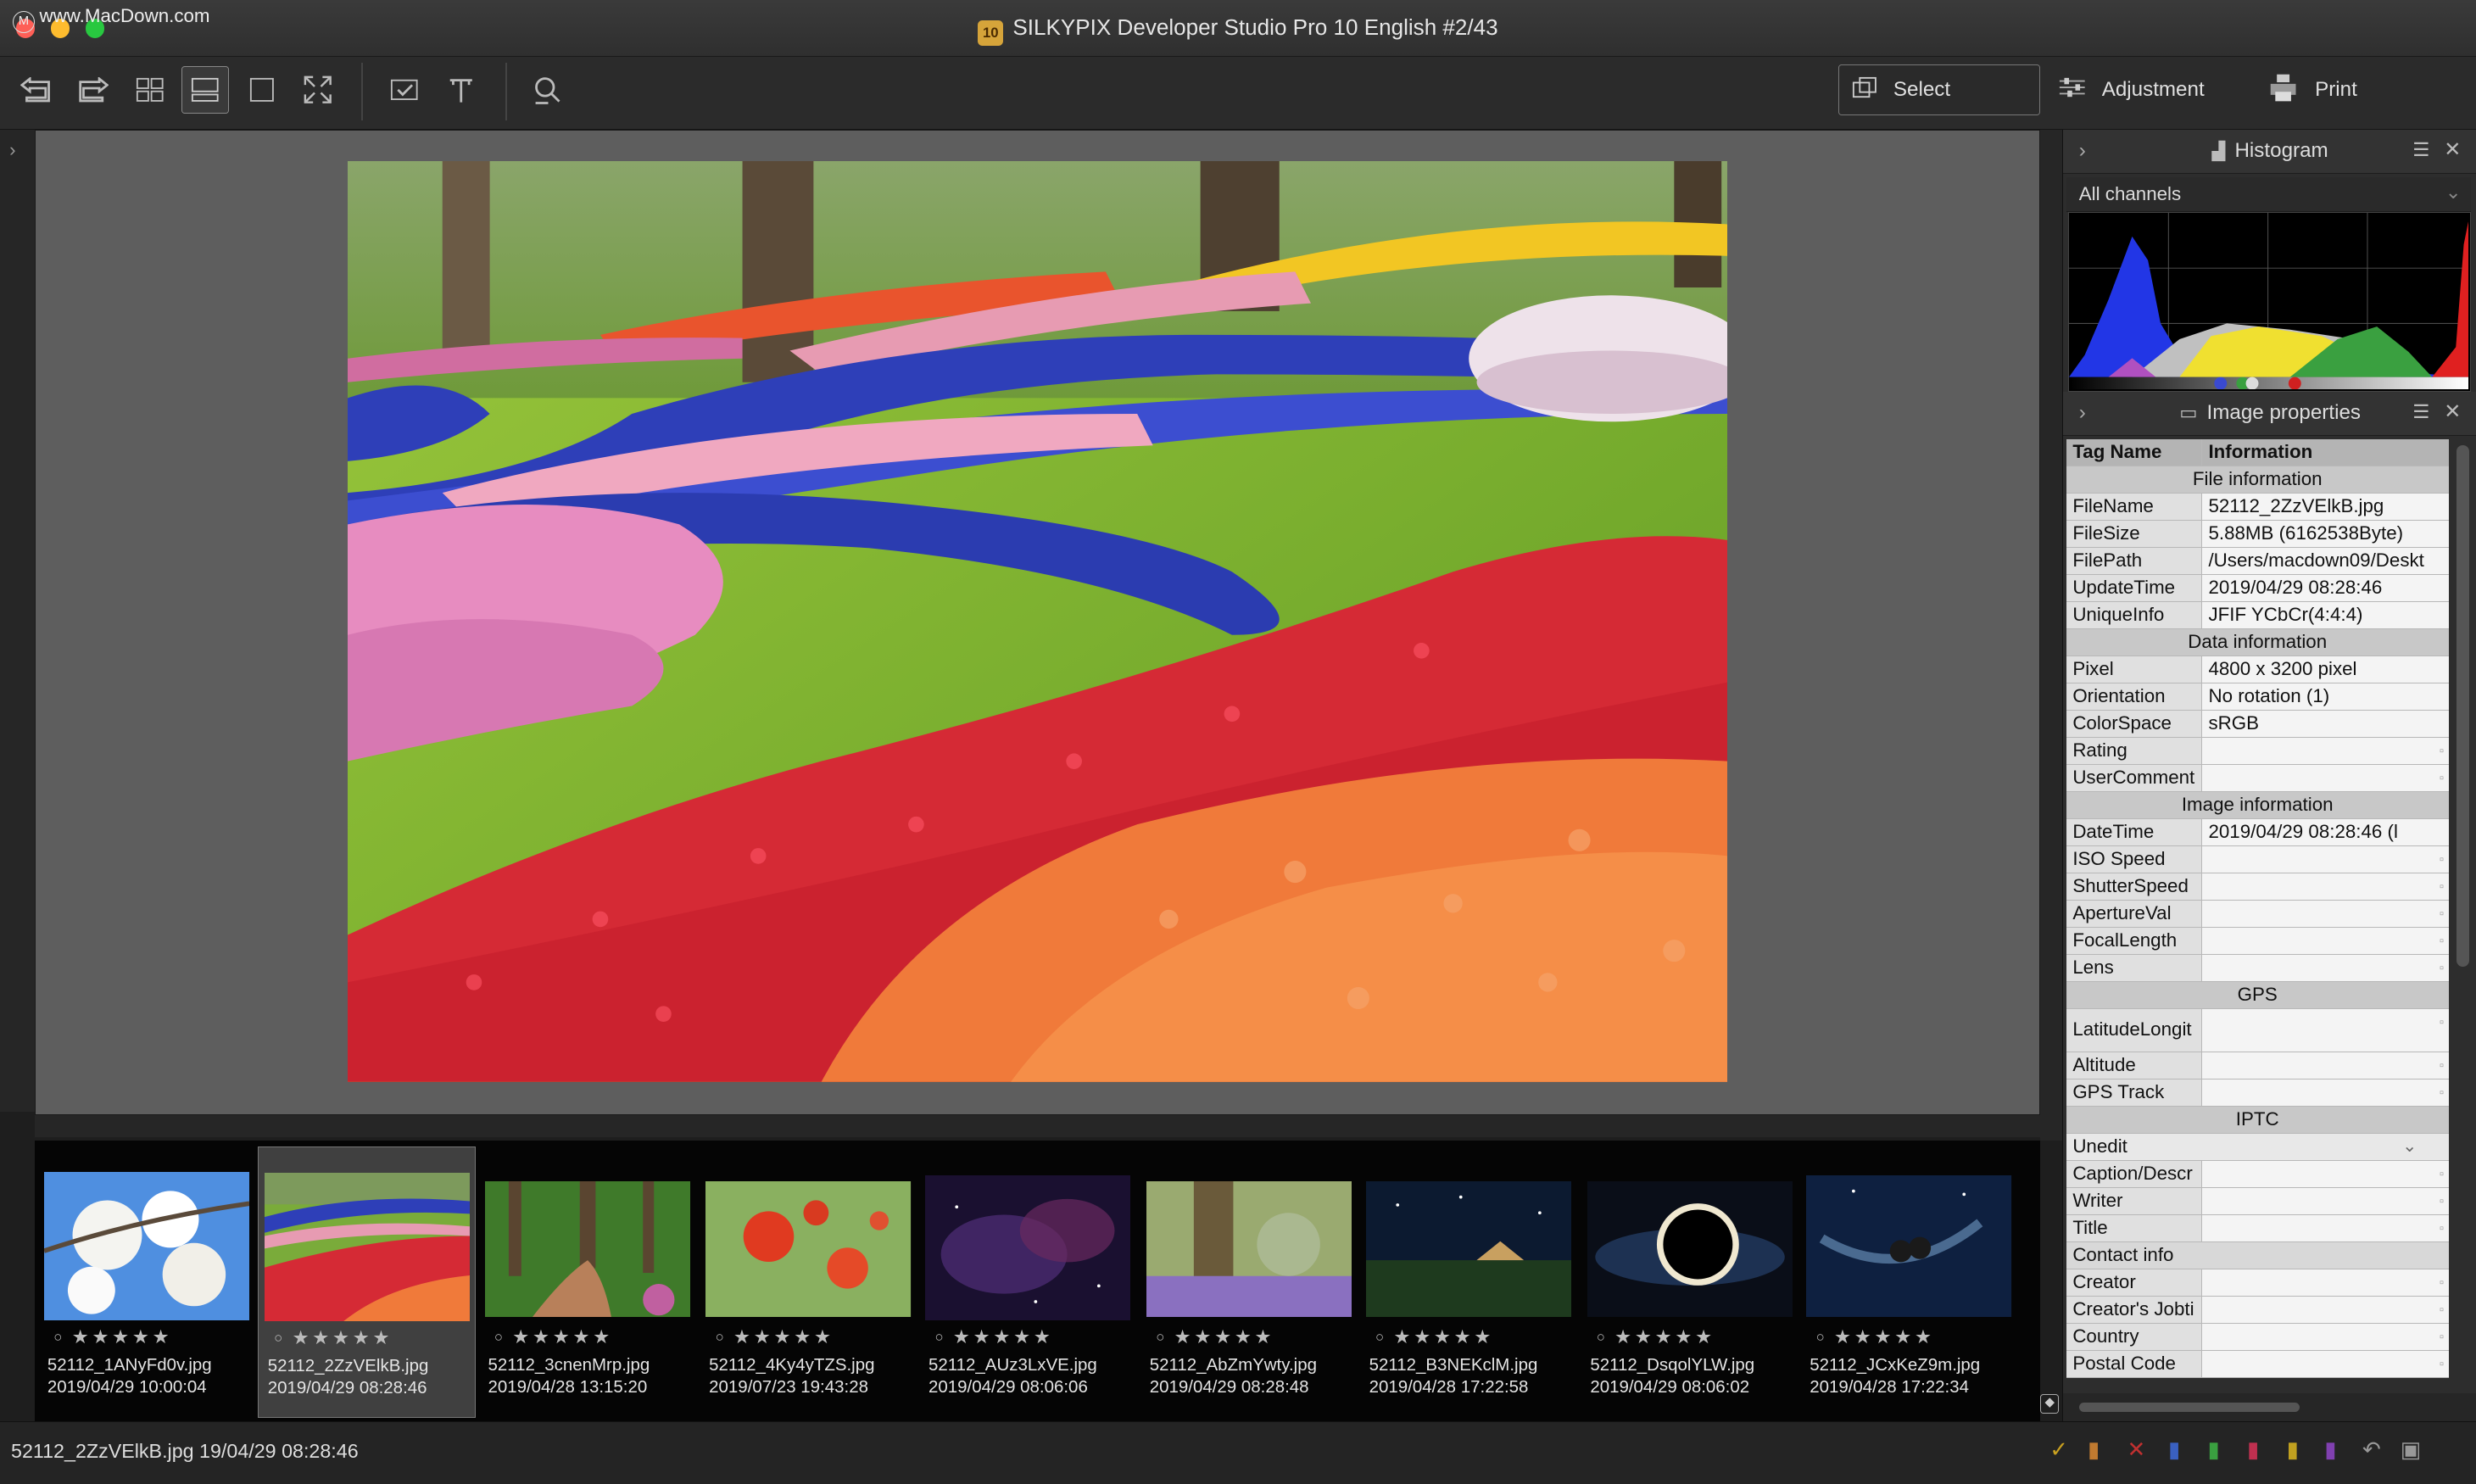 The width and height of the screenshot is (2476, 1484). Describe the element at coordinates (2325, 832) in the screenshot. I see `property-value: 2019/04/29 08:28:46 (l` at that location.